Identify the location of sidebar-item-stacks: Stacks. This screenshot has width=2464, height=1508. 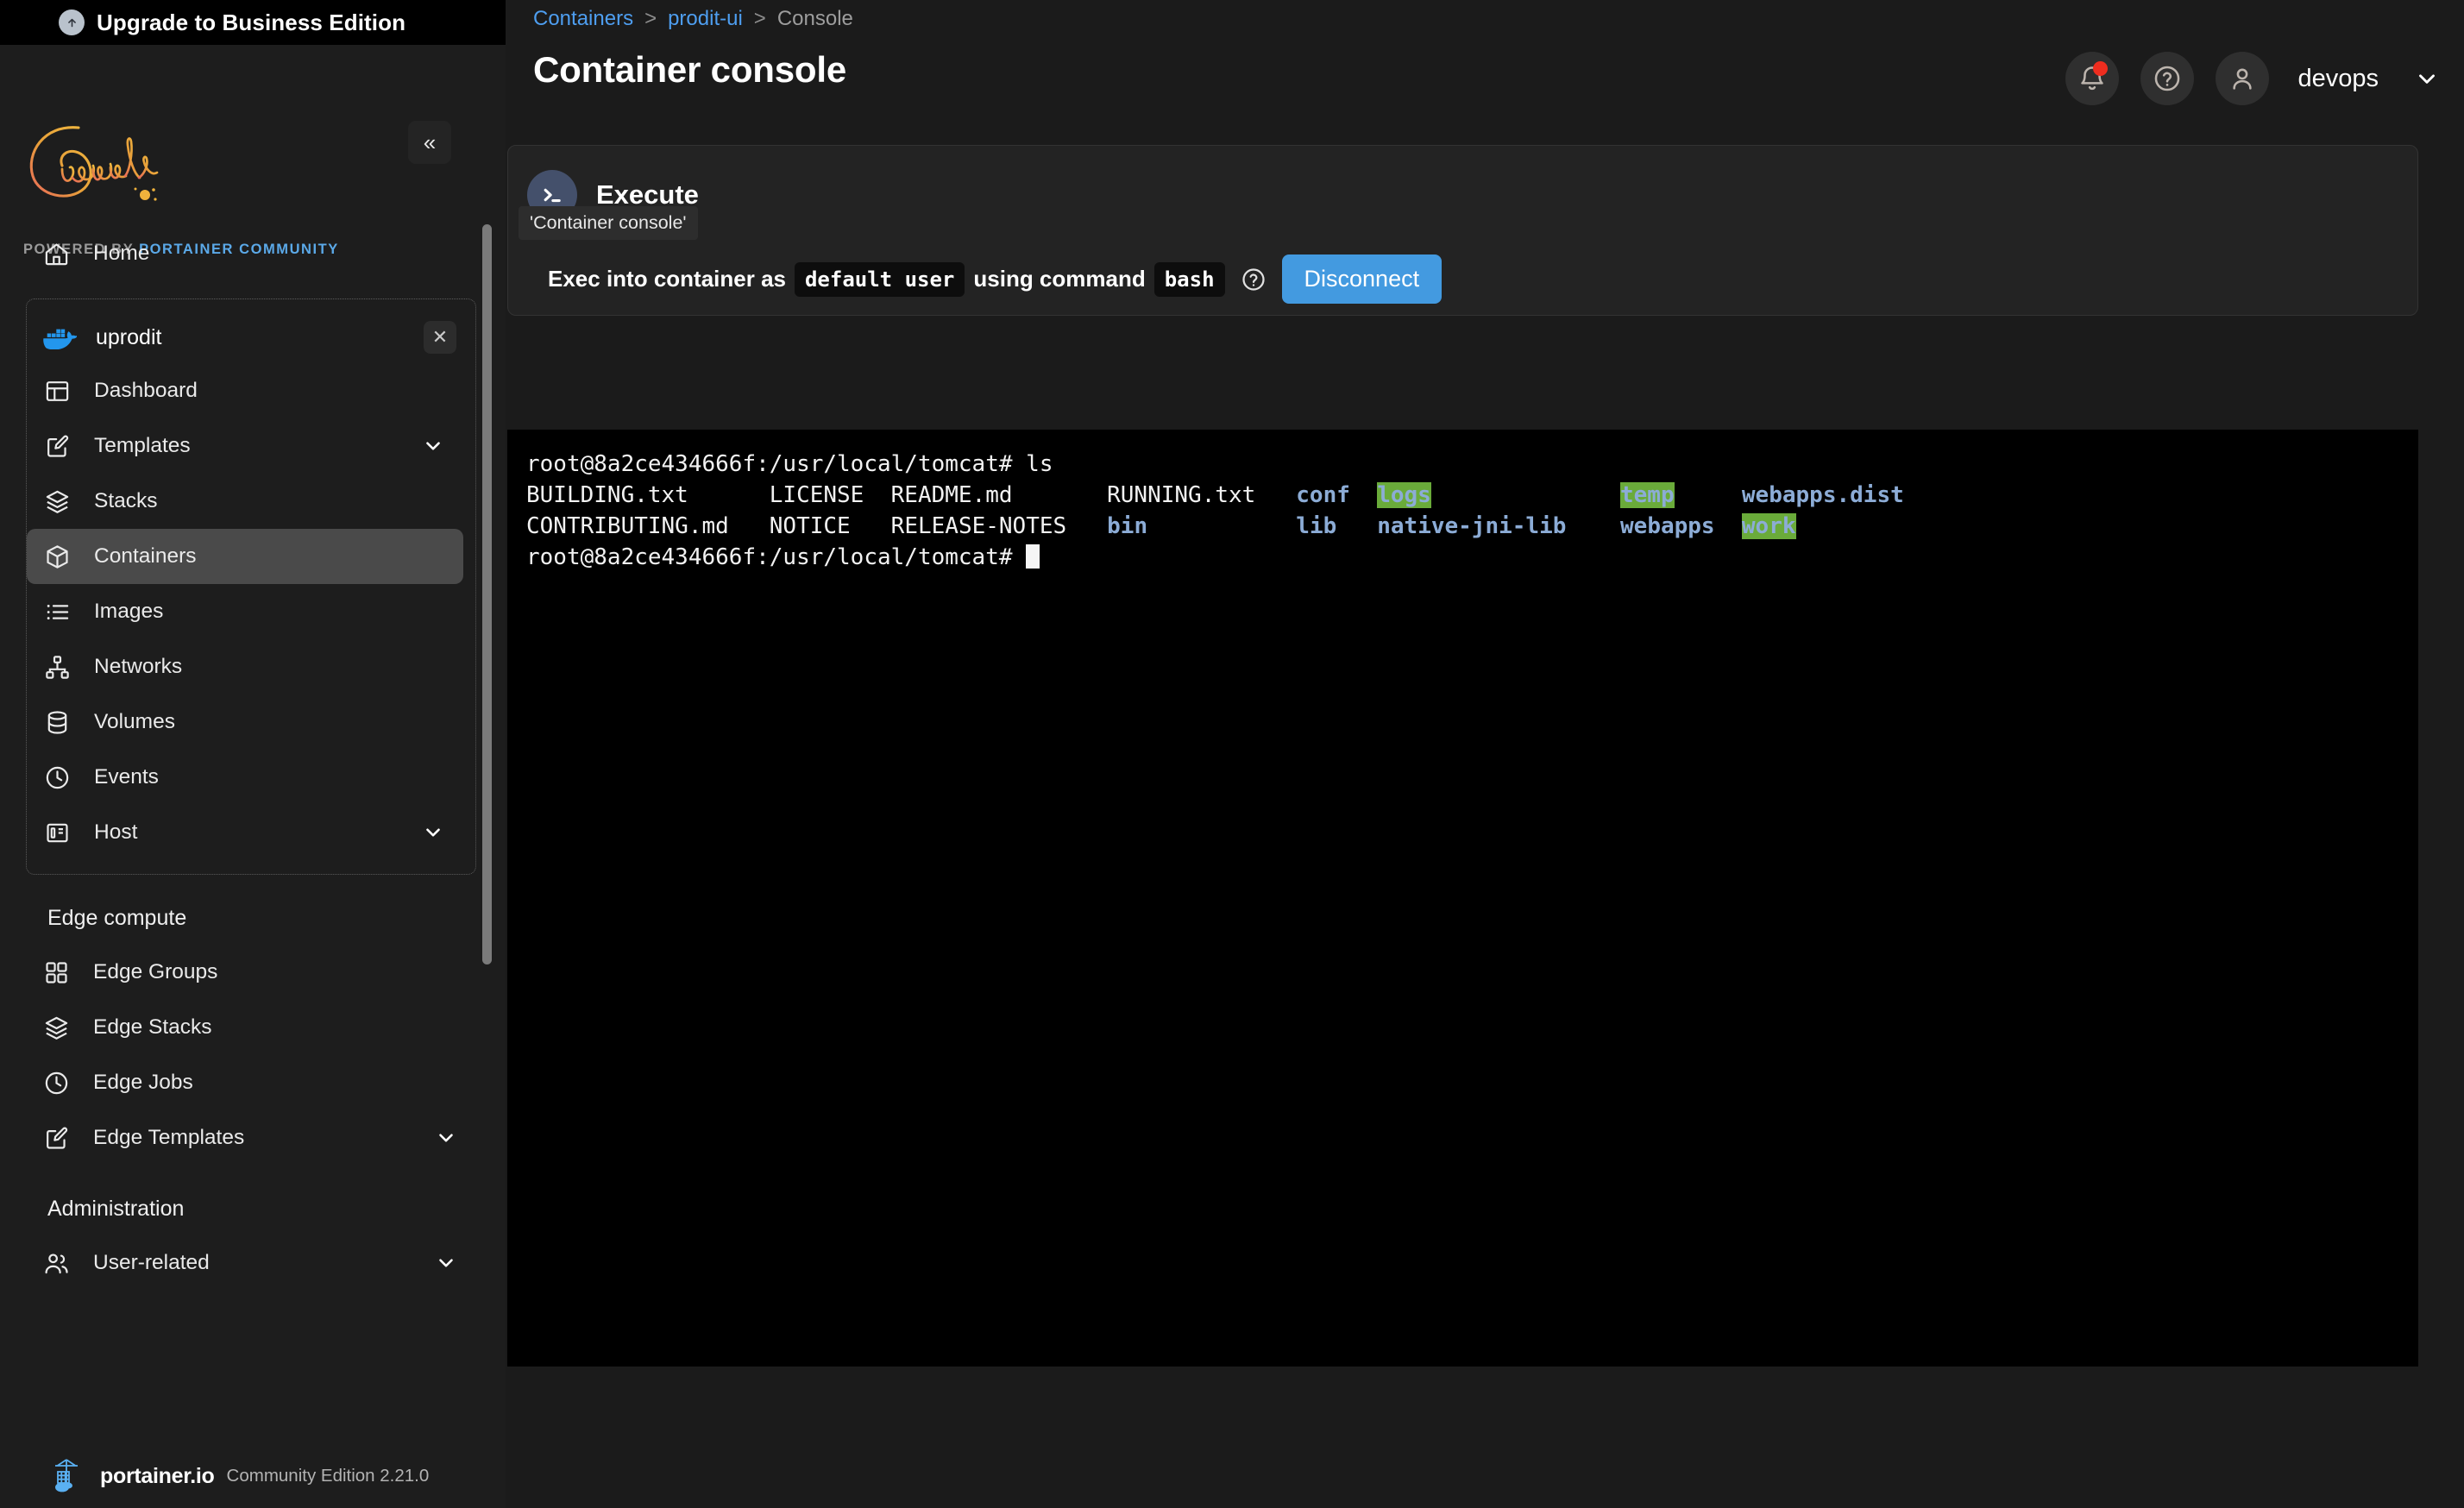
(245, 501).